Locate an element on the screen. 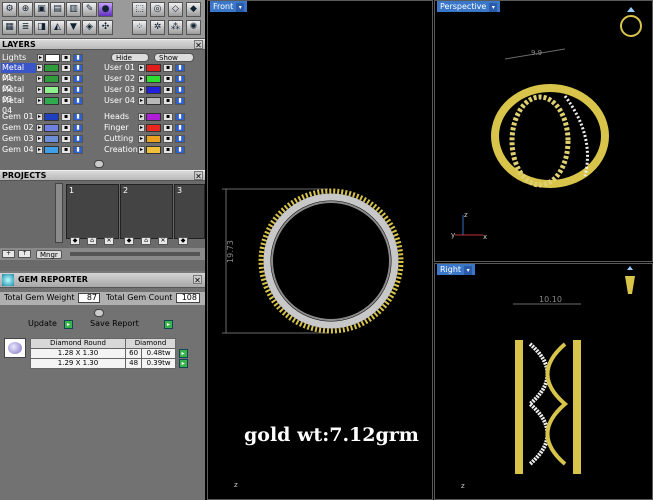 The image size is (653, 500). layer-row: User 02 ▸ ▪ ▮ is located at coordinates (152, 79).